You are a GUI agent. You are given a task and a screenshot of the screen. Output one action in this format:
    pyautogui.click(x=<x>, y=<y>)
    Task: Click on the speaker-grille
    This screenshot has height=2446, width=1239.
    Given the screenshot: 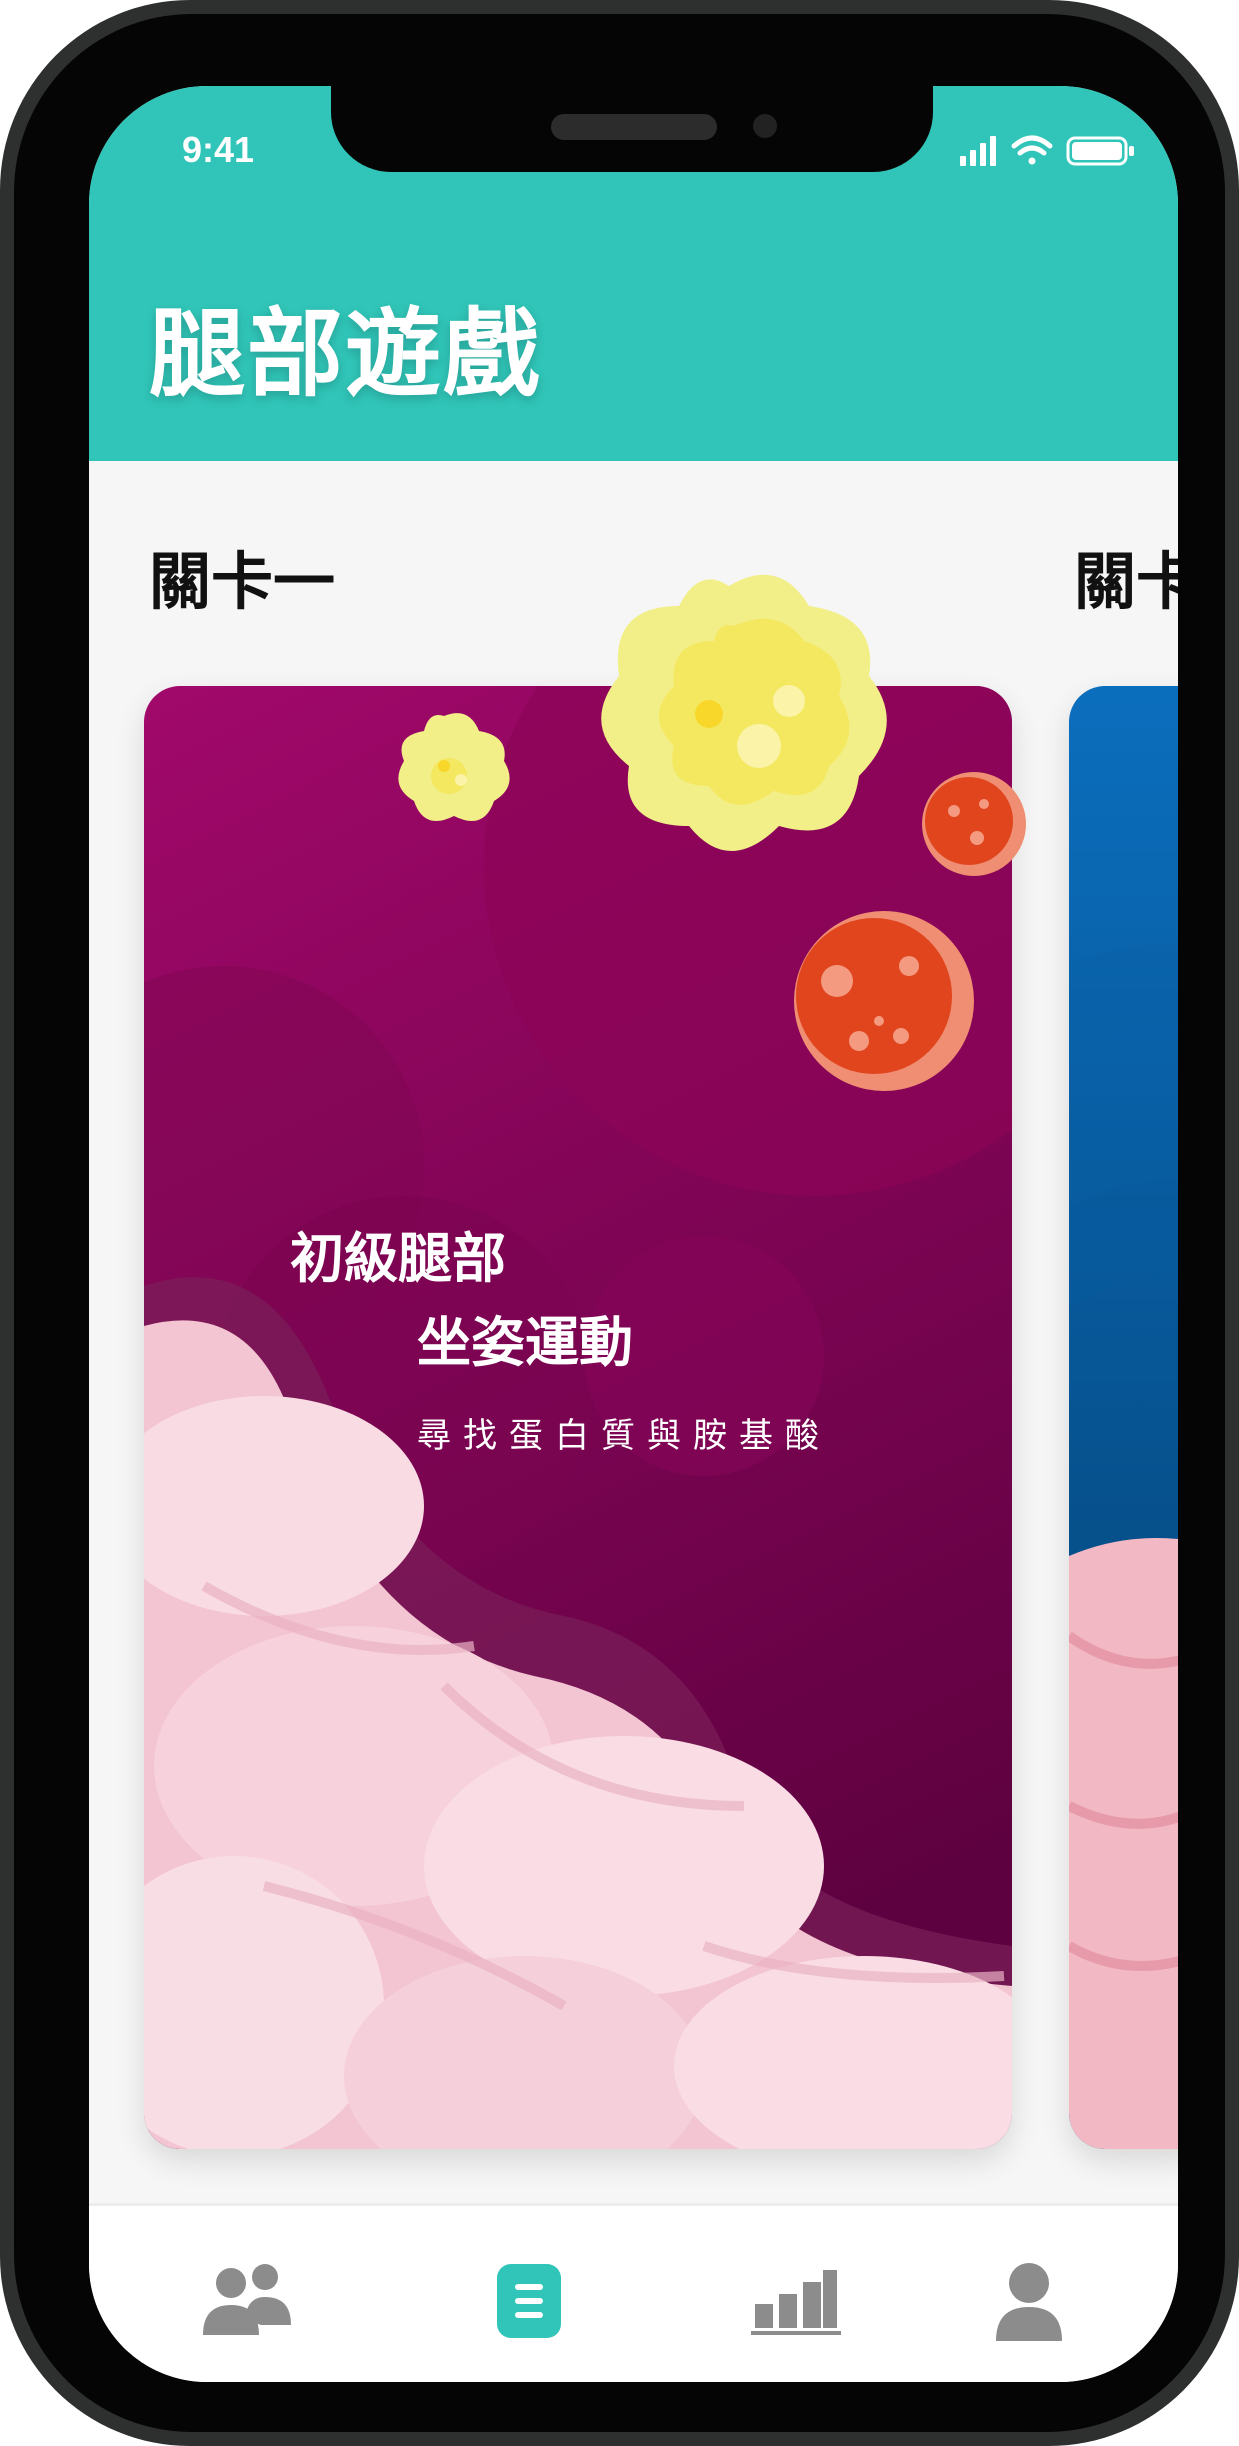 What is the action you would take?
    pyautogui.click(x=634, y=127)
    